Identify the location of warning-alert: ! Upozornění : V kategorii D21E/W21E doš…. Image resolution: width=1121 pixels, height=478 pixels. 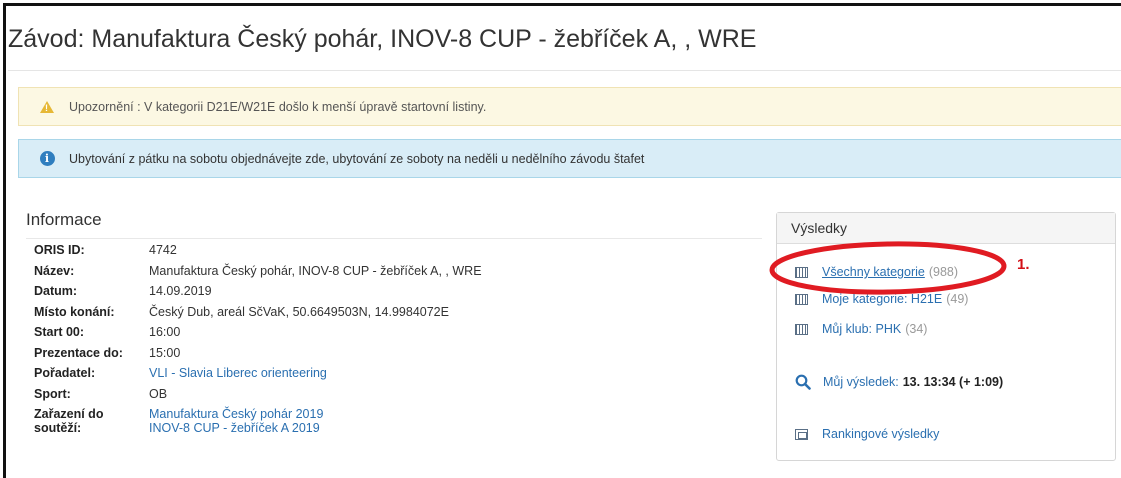
(569, 106).